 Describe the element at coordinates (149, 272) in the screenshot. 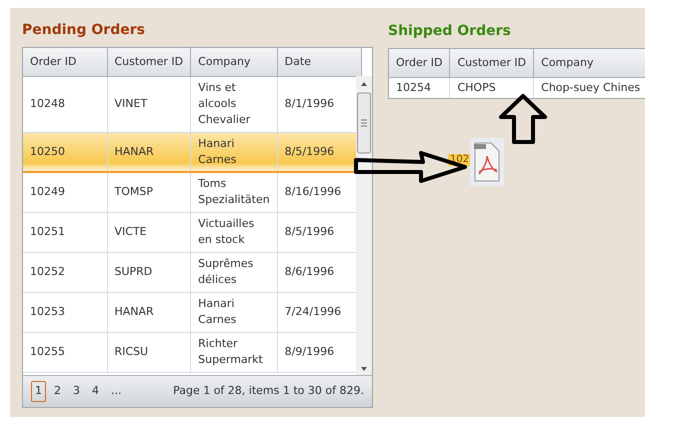

I see `table-cell: SUPRD` at that location.